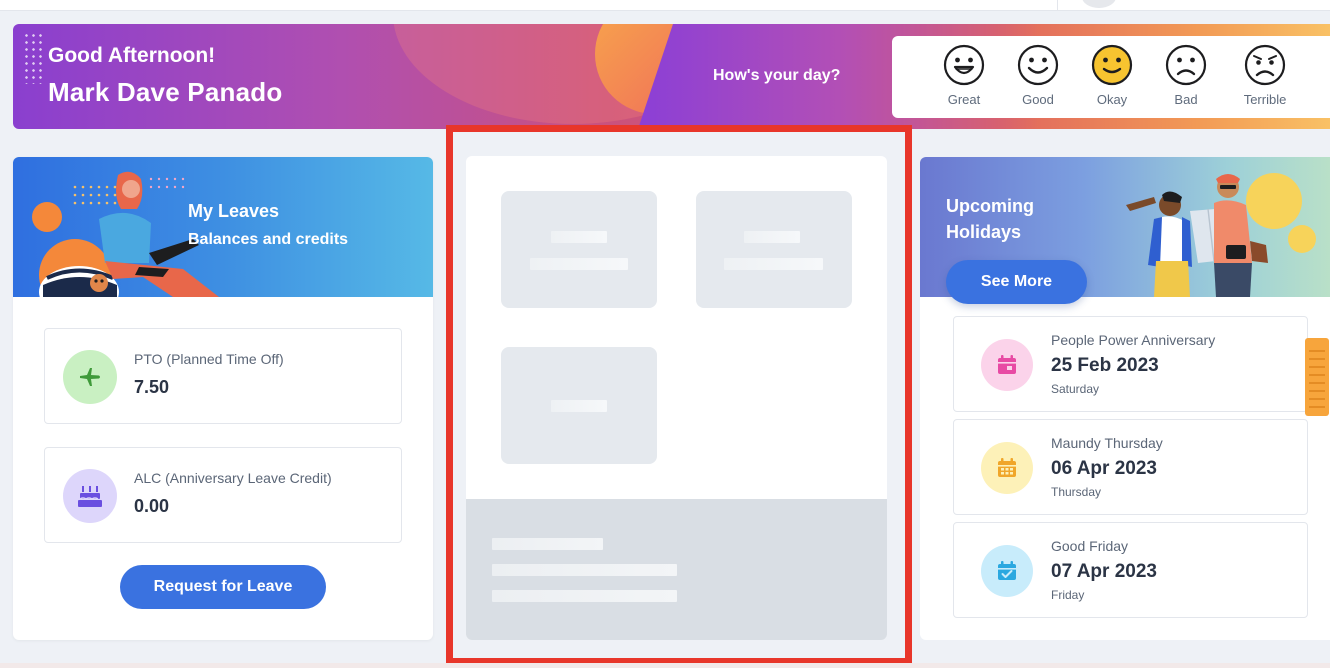  What do you see at coordinates (223, 227) in the screenshot?
I see `leaves-hero: My Leaves Balances and credits` at bounding box center [223, 227].